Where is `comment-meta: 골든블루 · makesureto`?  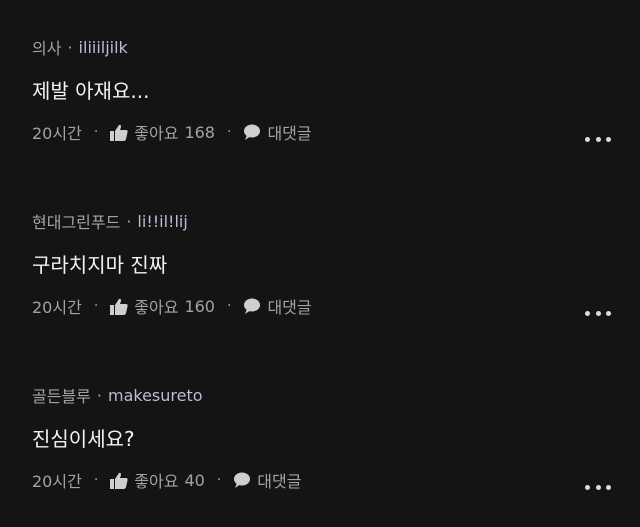
comment-meta: 골든블루 · makesureto is located at coordinates (117, 395).